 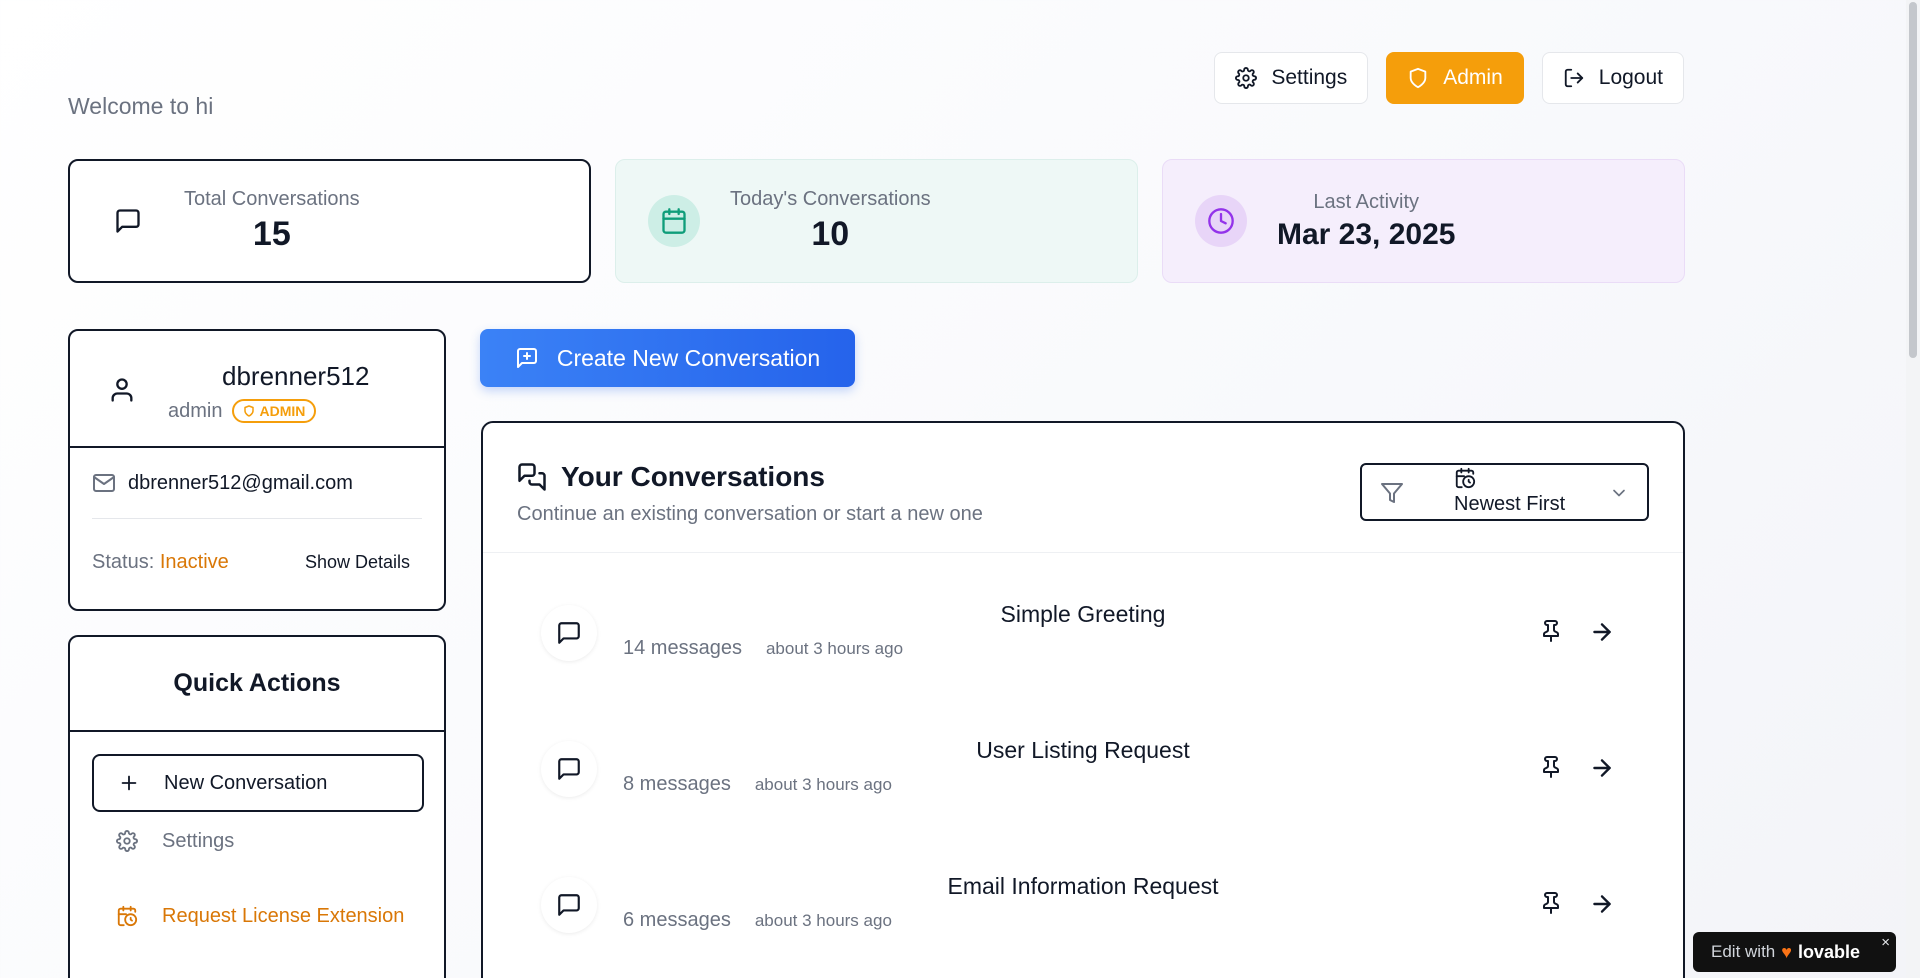 I want to click on settings-button: Settings, so click(x=1291, y=78).